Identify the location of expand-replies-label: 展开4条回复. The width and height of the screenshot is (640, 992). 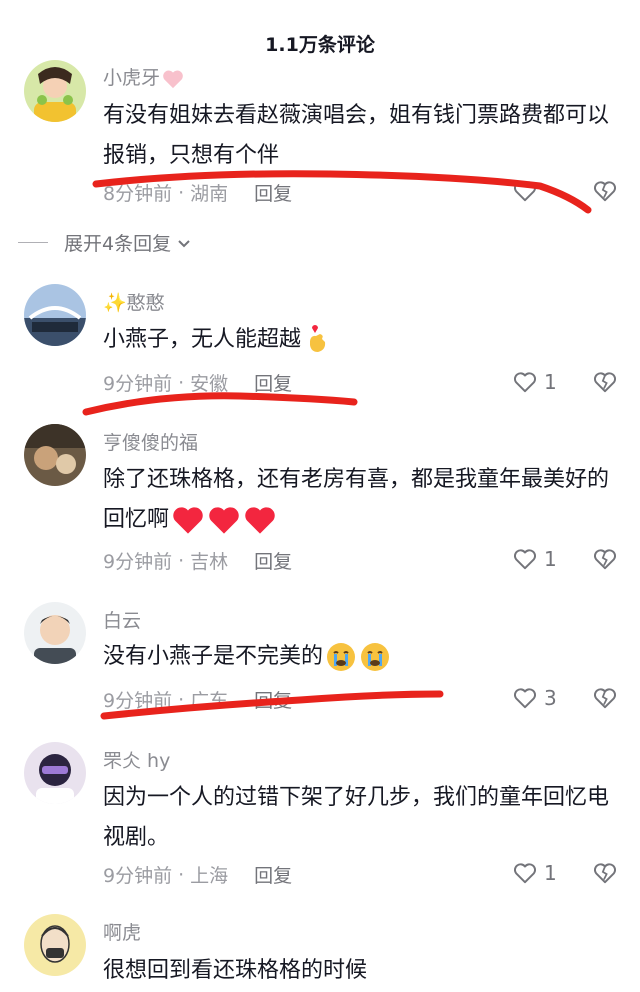
(117, 242).